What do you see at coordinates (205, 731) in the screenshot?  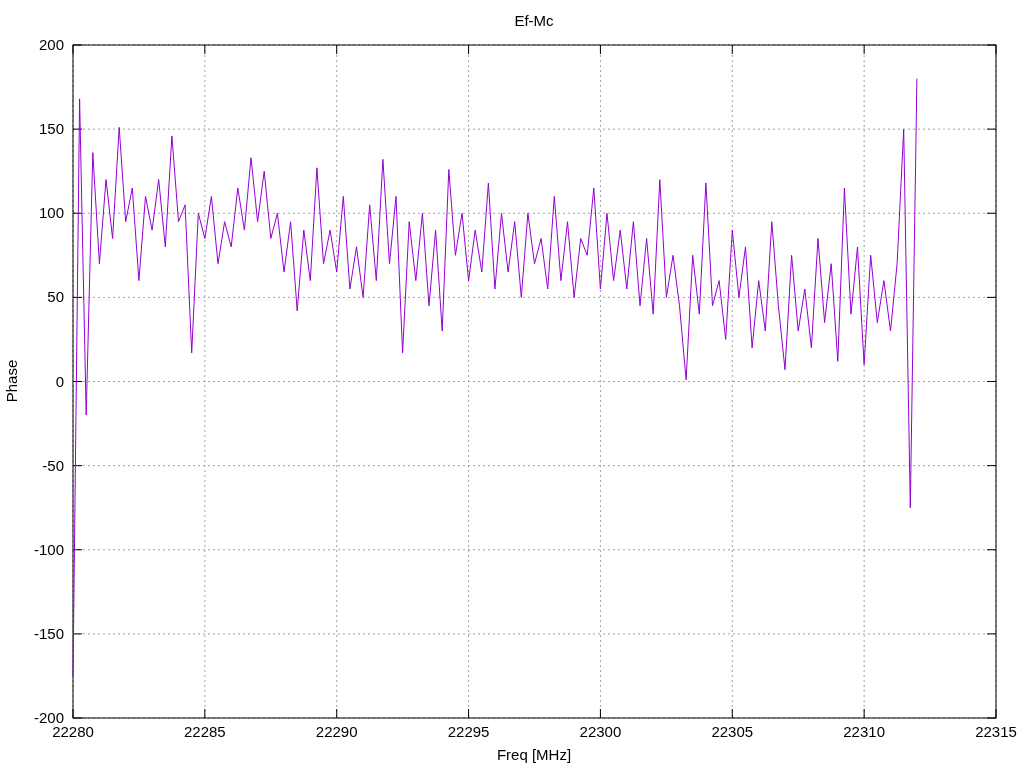 I see `x-tick-label: 22285` at bounding box center [205, 731].